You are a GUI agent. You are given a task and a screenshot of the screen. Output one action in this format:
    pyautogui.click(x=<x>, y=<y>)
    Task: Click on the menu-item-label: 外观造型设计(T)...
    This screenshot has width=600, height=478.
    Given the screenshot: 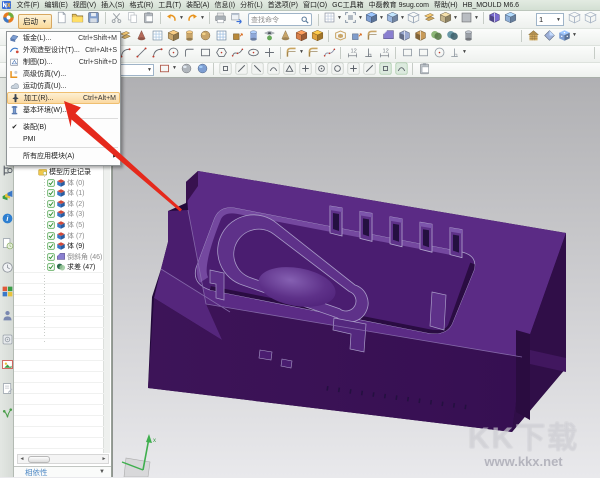 What is the action you would take?
    pyautogui.click(x=52, y=50)
    